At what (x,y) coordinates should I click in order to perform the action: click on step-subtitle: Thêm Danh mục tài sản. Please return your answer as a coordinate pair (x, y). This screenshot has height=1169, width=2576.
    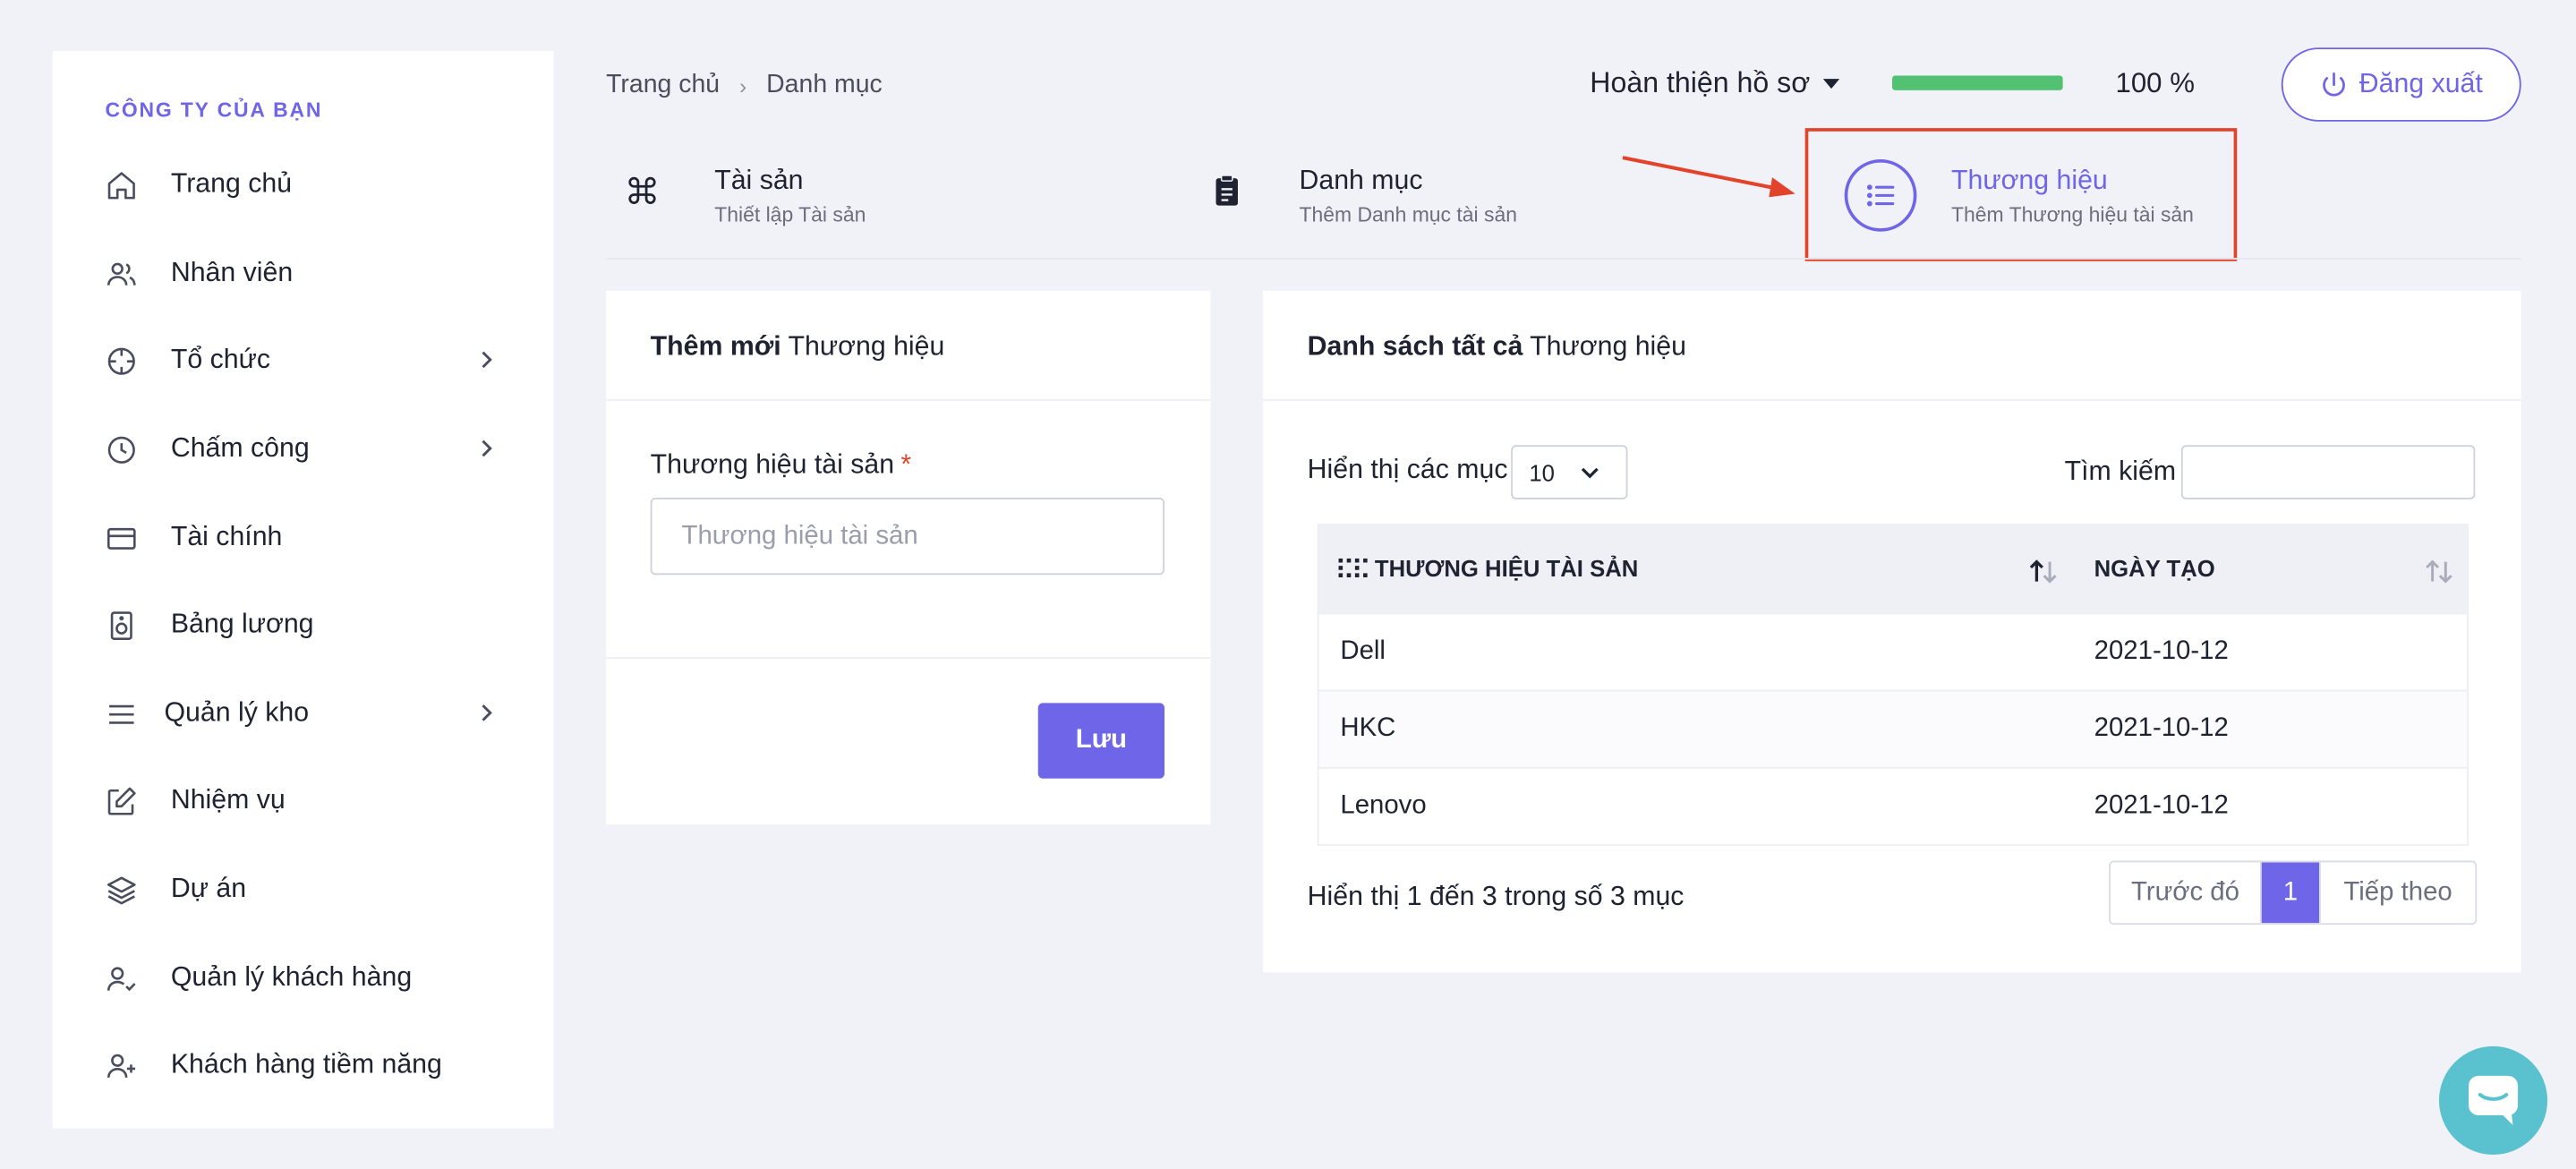
    Looking at the image, I should click on (1408, 215).